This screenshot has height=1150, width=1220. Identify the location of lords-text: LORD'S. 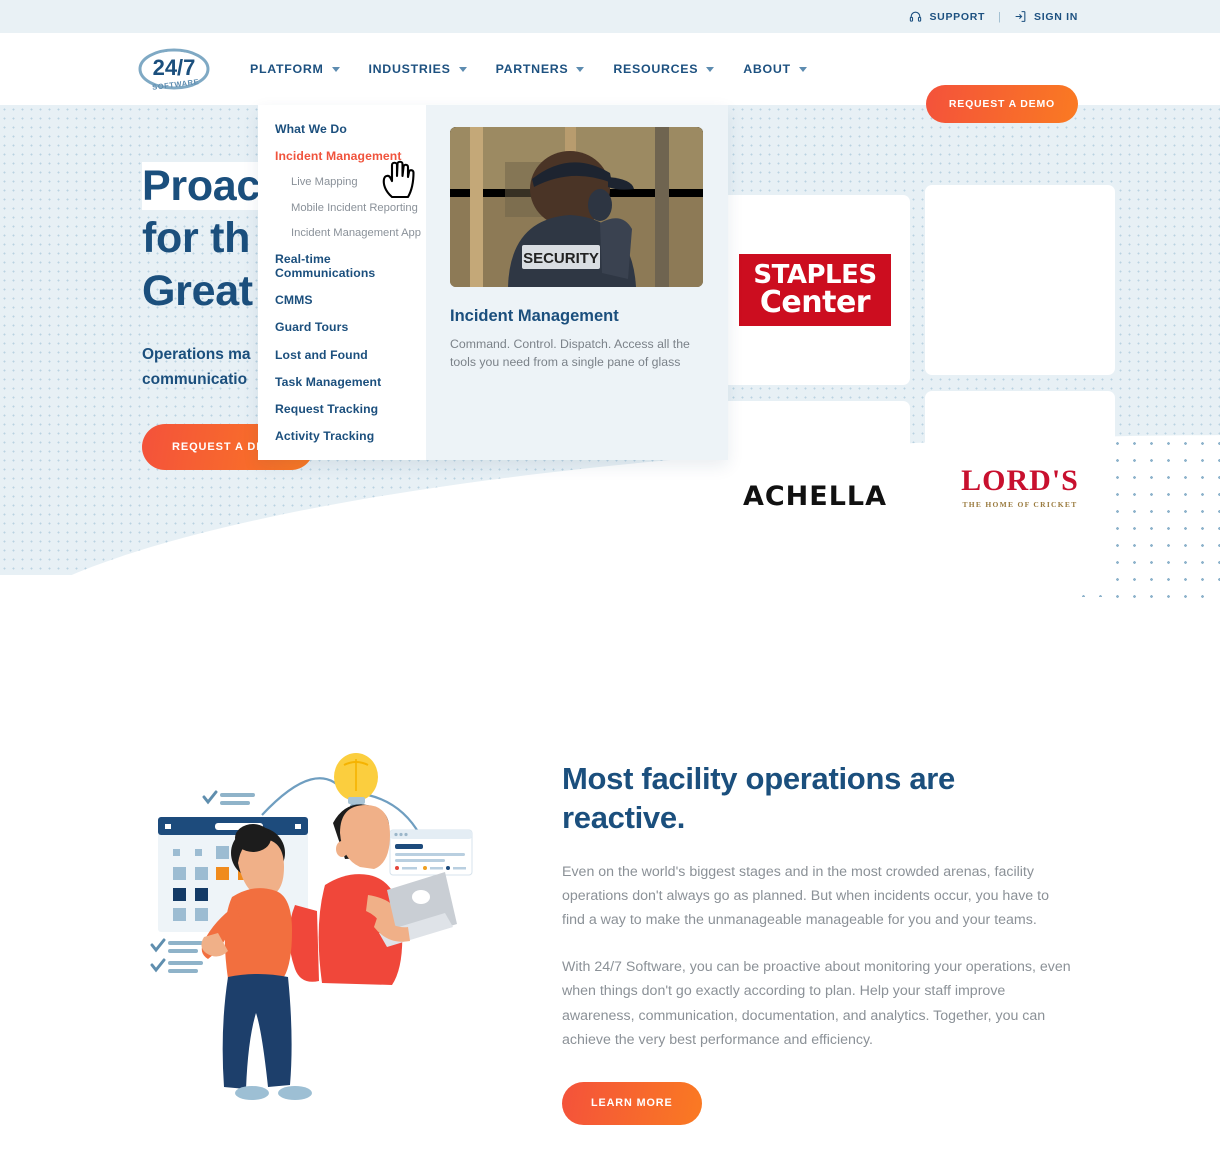
(1020, 480).